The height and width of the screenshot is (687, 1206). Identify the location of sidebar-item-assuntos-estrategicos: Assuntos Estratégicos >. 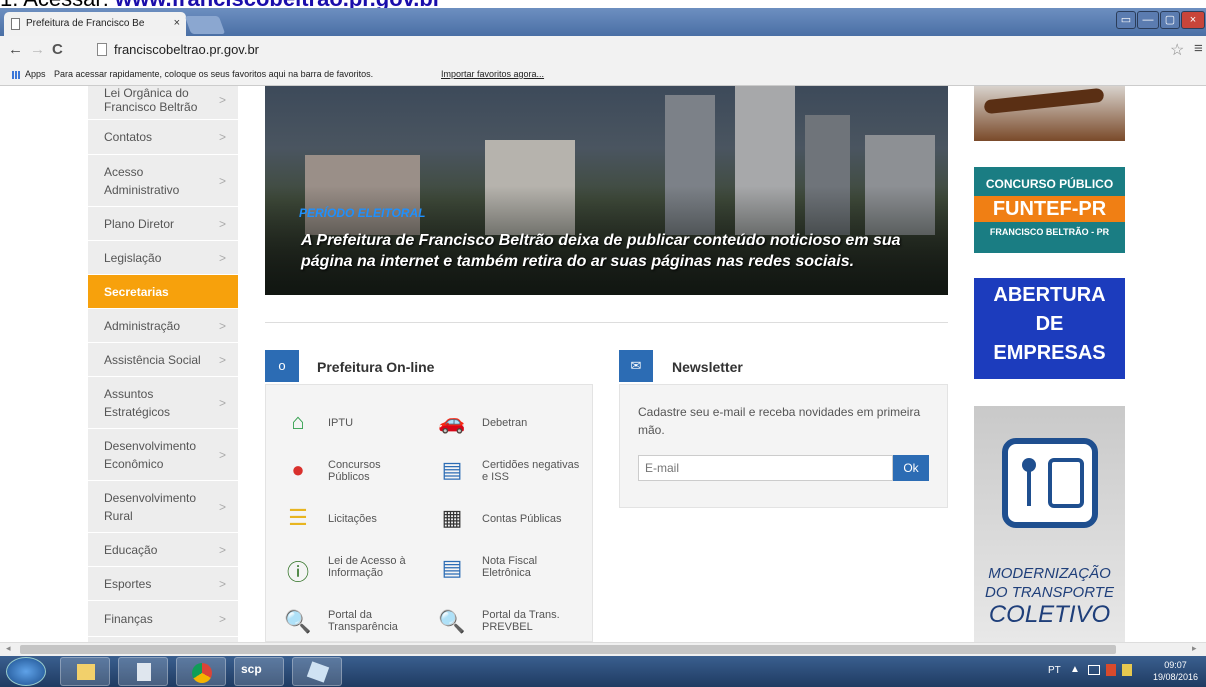
(163, 403).